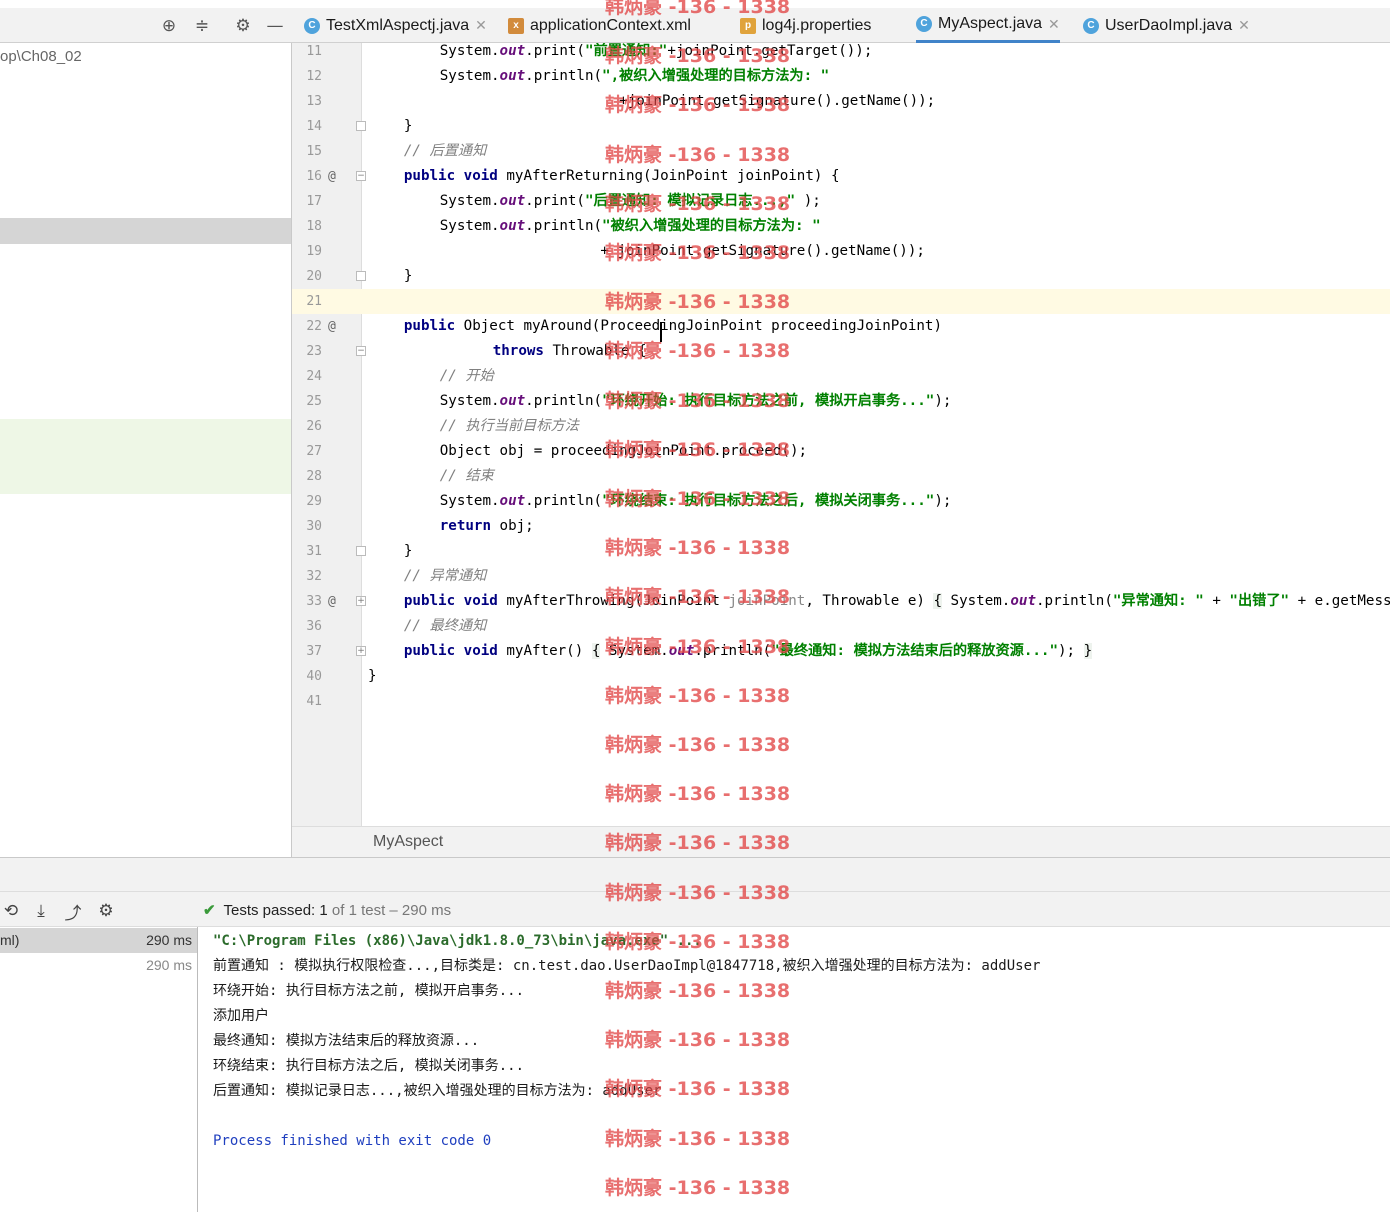 This screenshot has height=1212, width=1390. Describe the element at coordinates (314, 226) in the screenshot. I see `line-number: 18` at that location.